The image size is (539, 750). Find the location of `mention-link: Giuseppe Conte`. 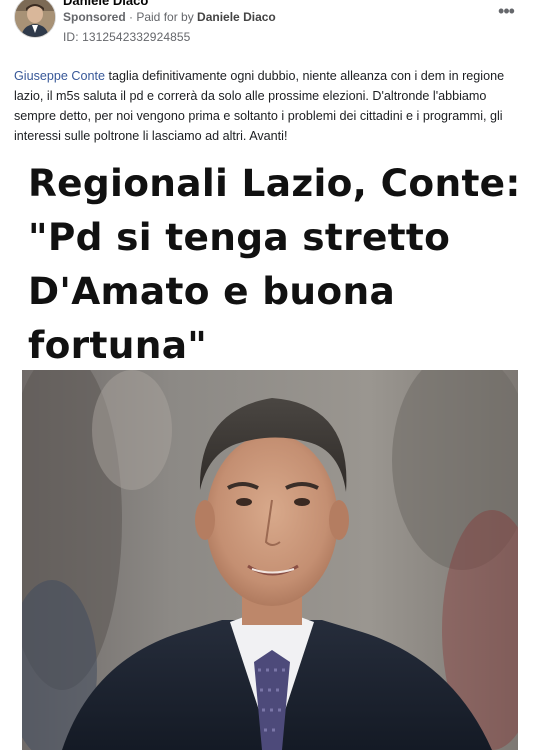

mention-link: Giuseppe Conte is located at coordinates (59, 76).